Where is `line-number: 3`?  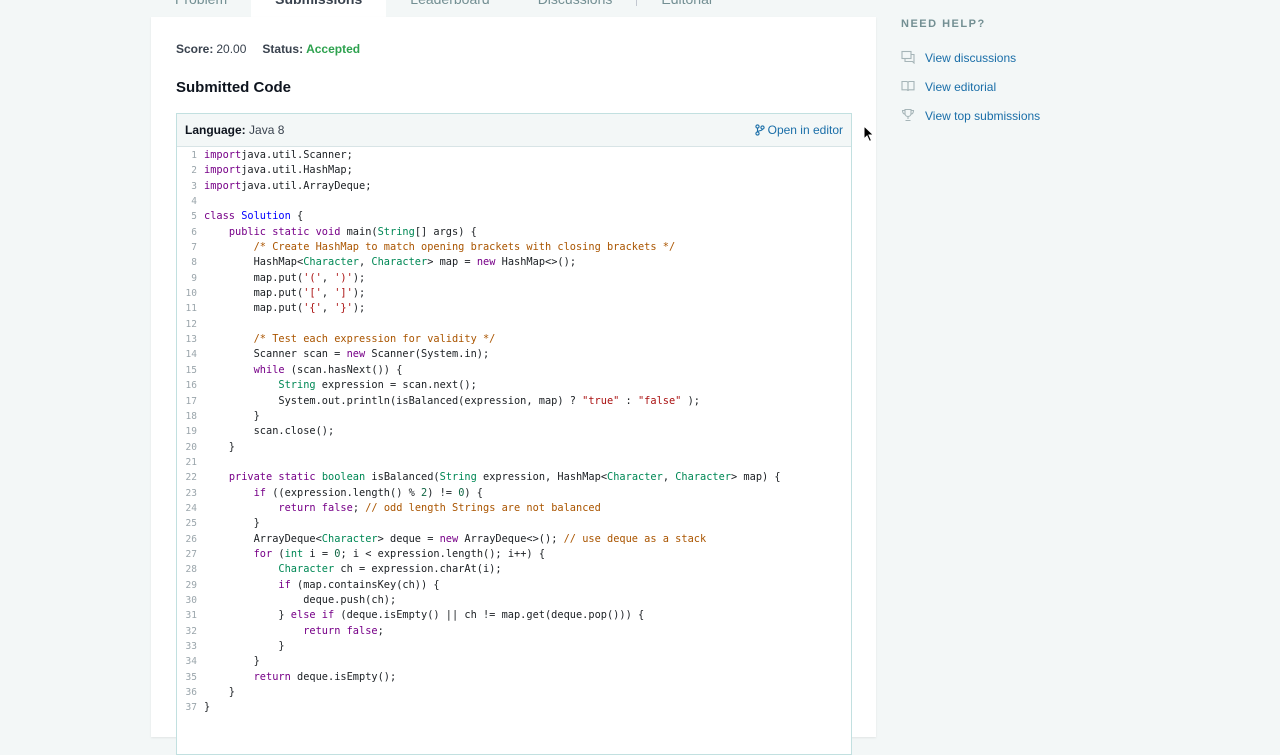 line-number: 3 is located at coordinates (194, 186).